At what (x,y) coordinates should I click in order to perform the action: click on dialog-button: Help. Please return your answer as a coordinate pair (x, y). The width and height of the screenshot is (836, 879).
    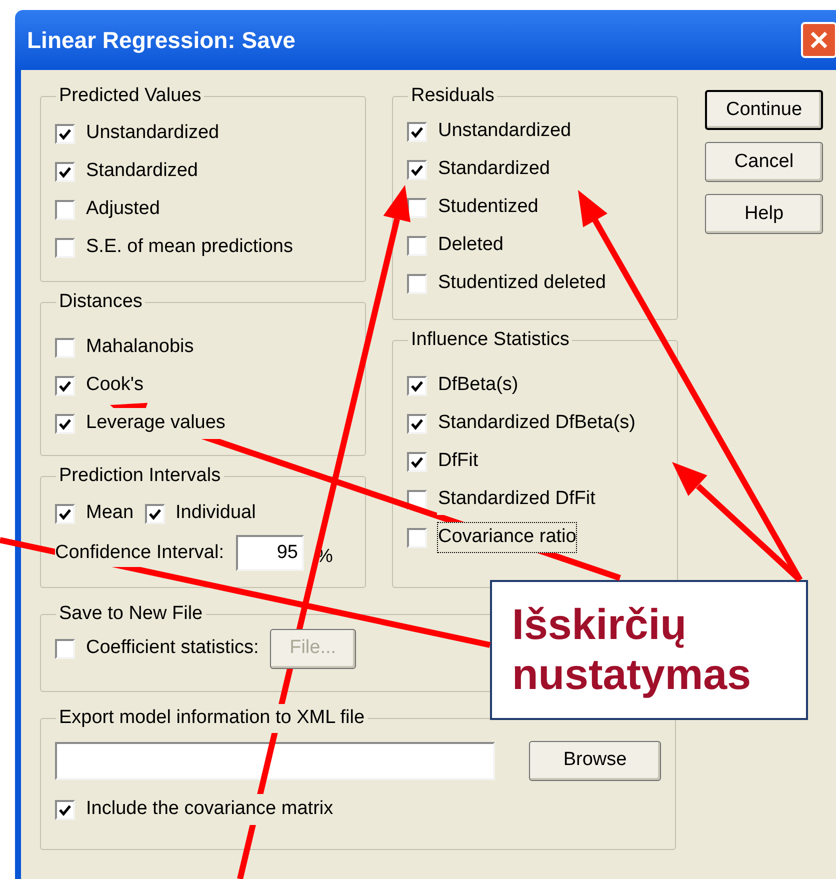
    Looking at the image, I should click on (764, 214).